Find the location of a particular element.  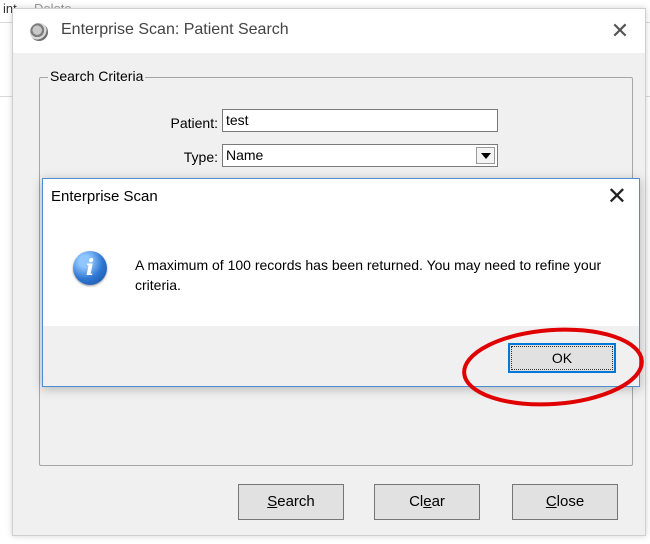

info-icon: i is located at coordinates (90, 268).